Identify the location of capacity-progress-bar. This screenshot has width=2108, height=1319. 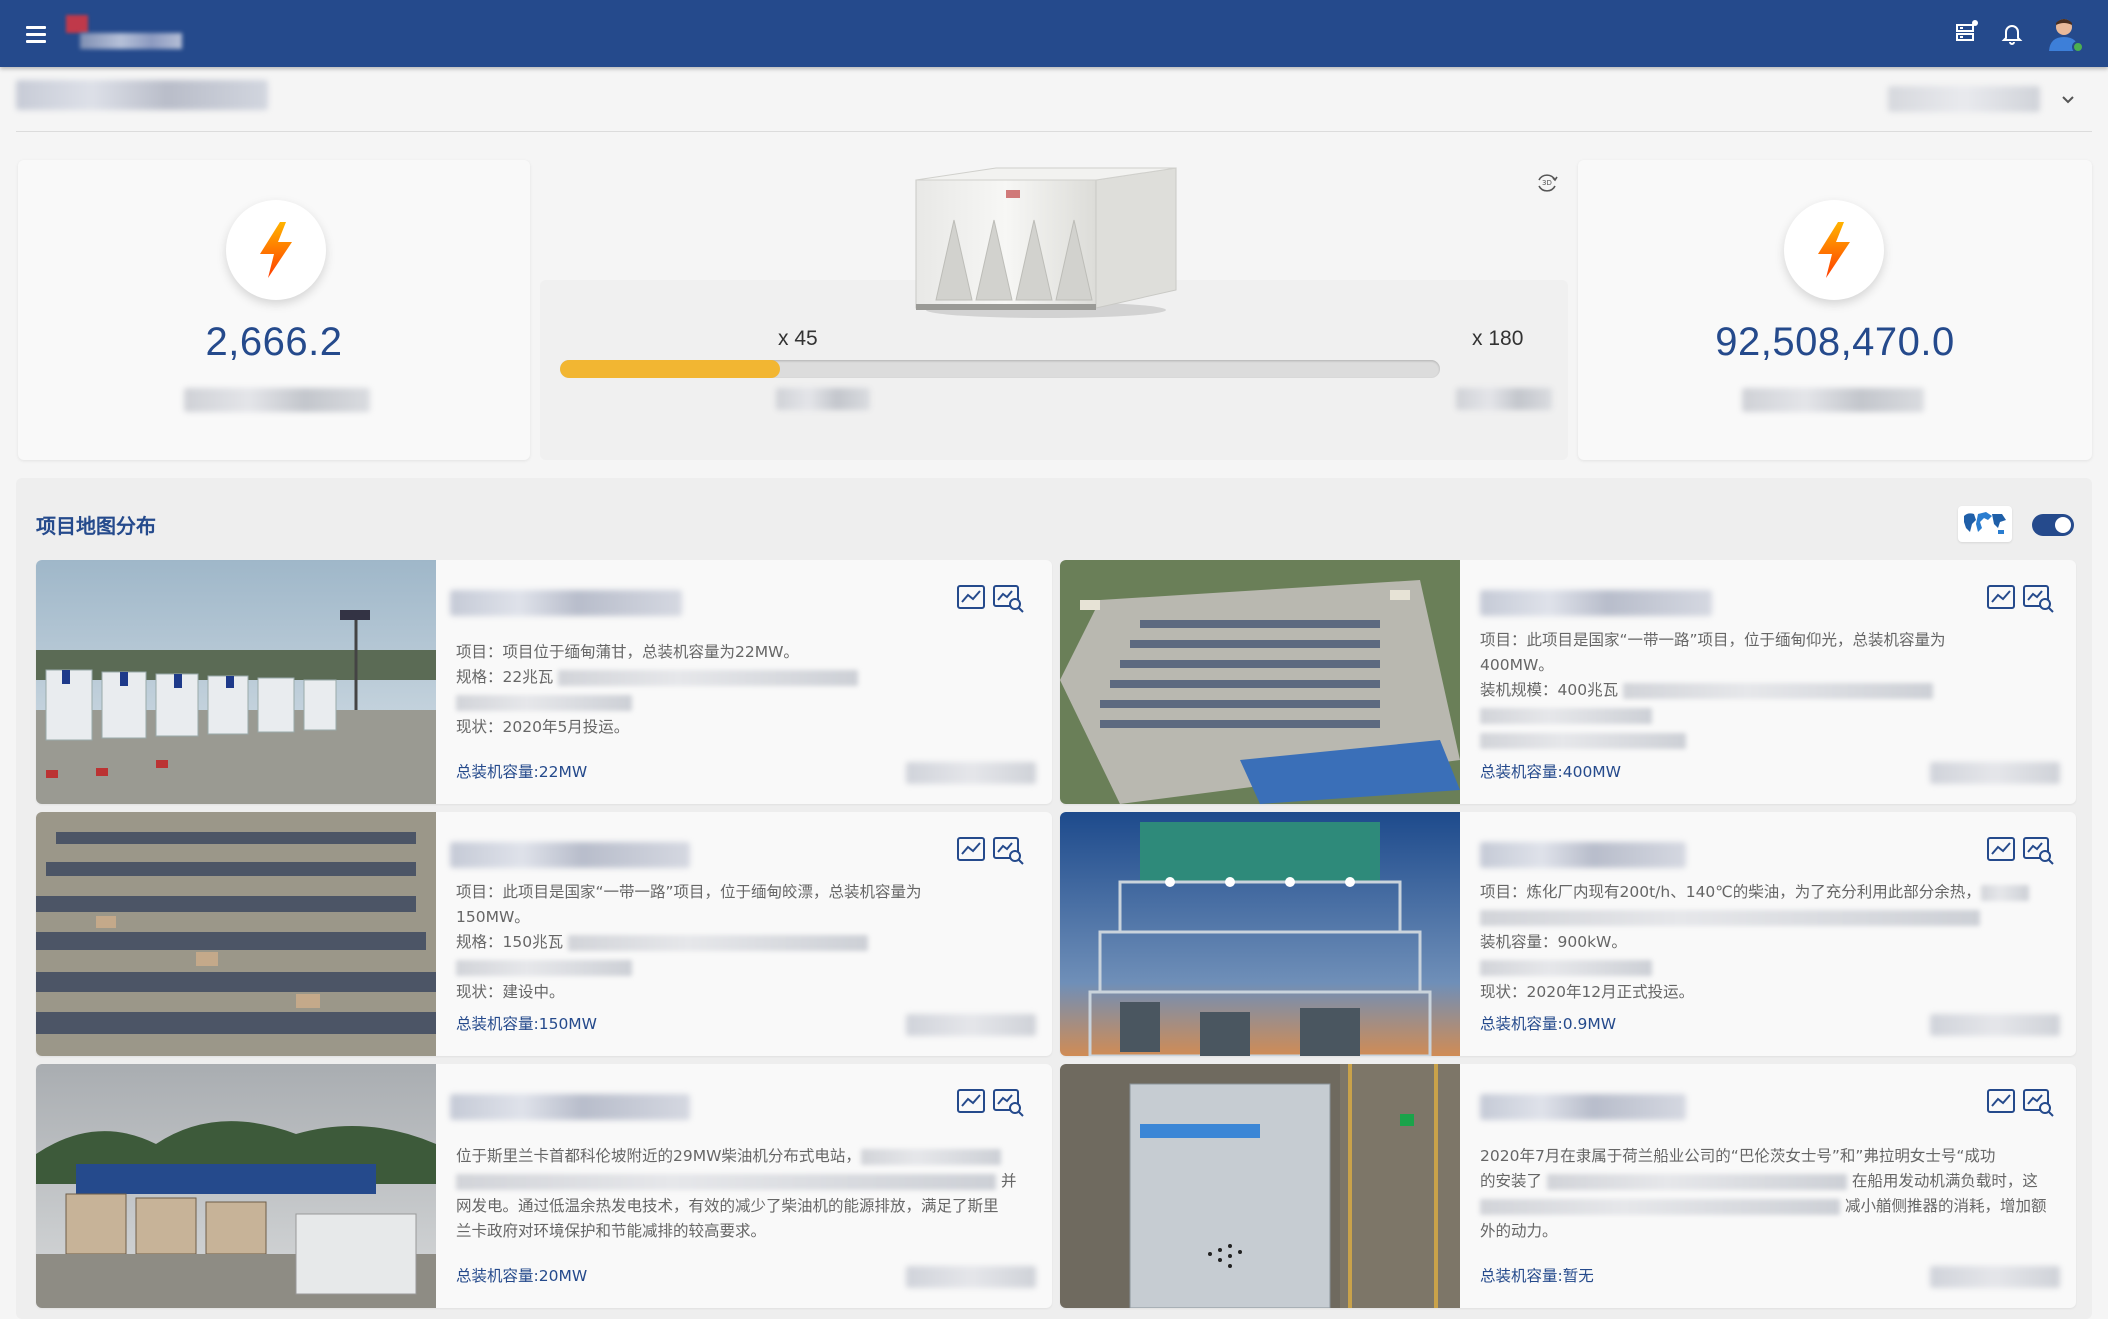
(1000, 369).